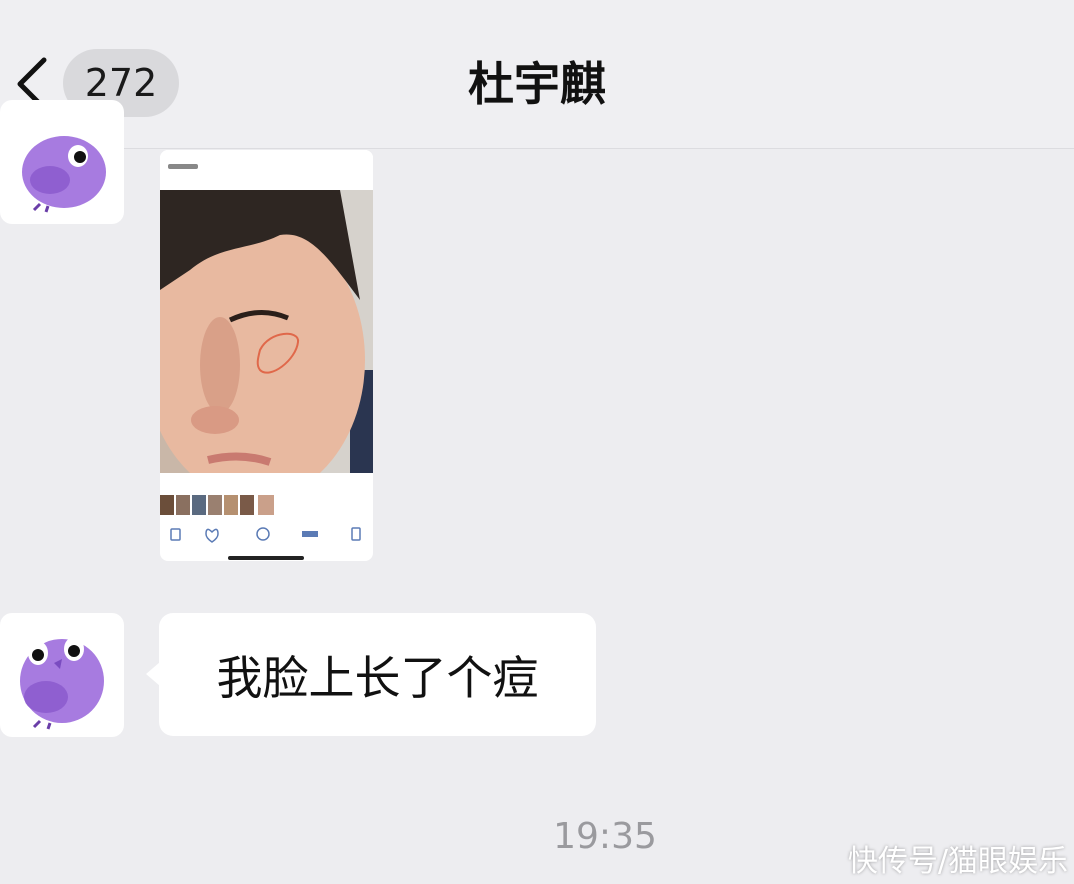 The height and width of the screenshot is (884, 1074). What do you see at coordinates (266, 170) in the screenshot?
I see `screenshot-status-bar` at bounding box center [266, 170].